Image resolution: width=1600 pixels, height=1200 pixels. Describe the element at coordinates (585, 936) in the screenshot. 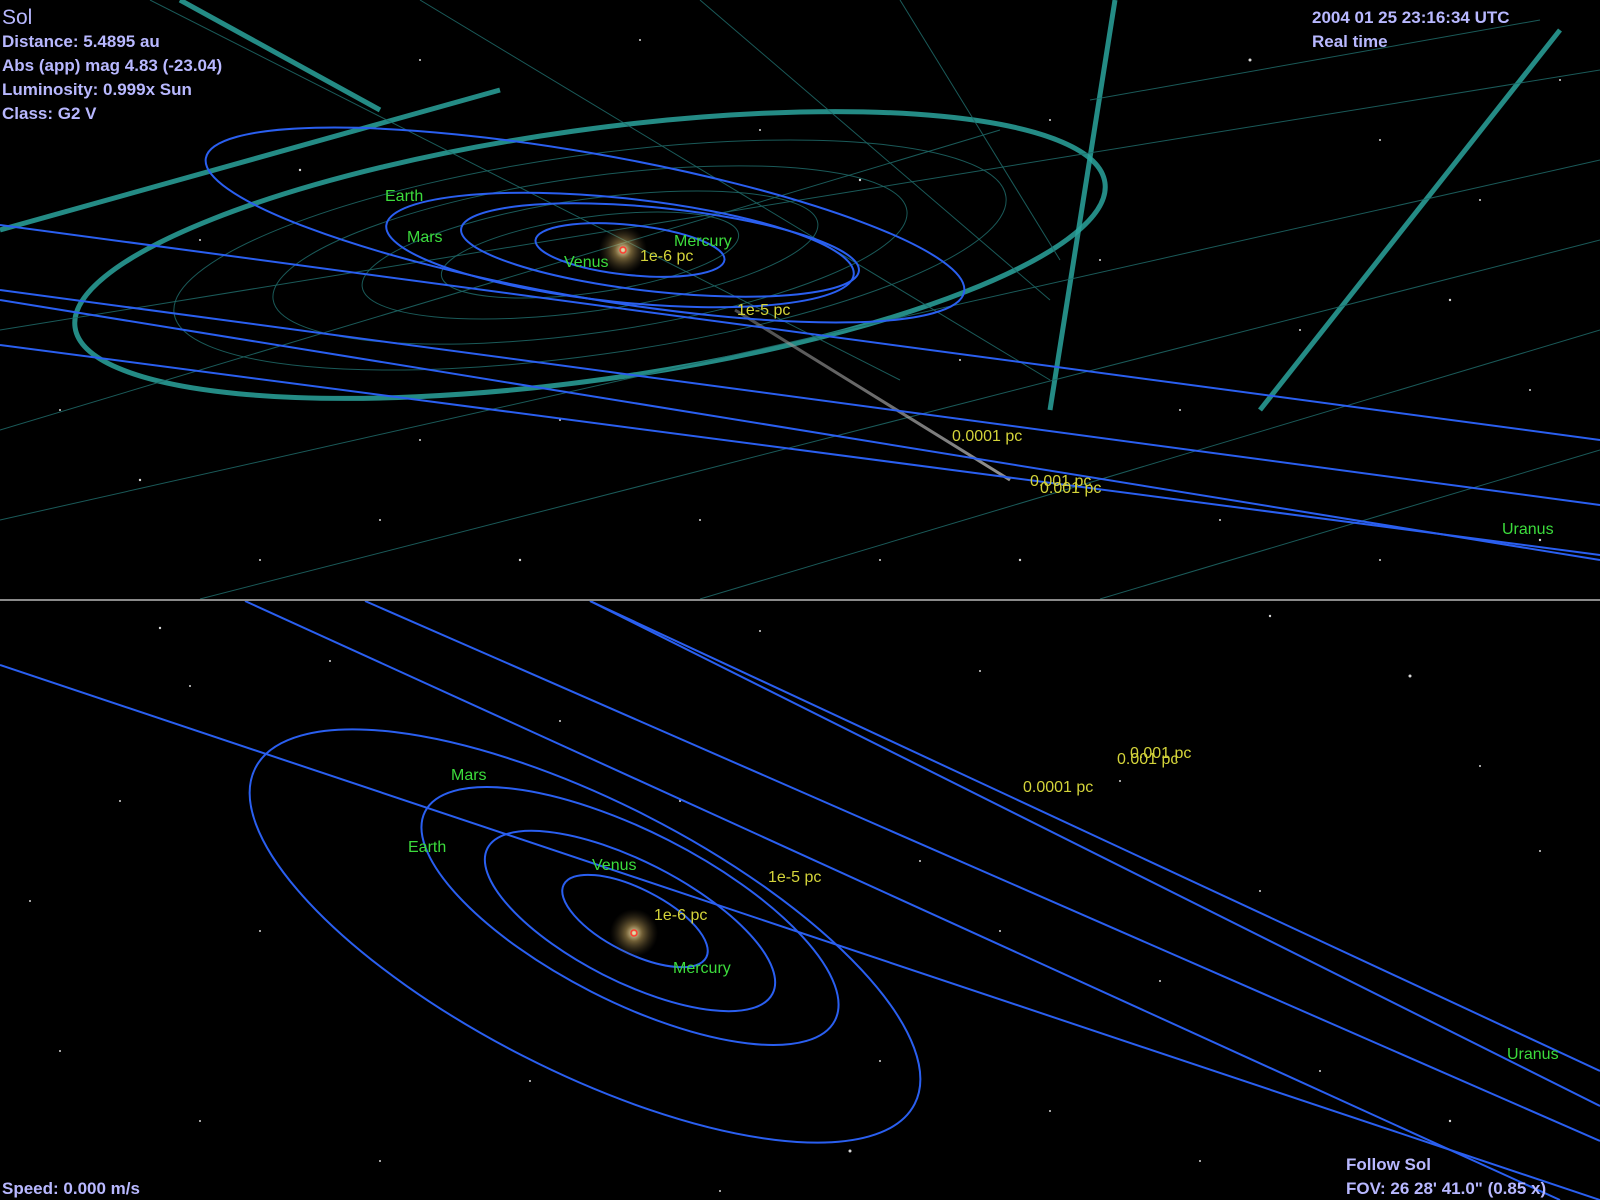

I see `orbit-mars` at that location.